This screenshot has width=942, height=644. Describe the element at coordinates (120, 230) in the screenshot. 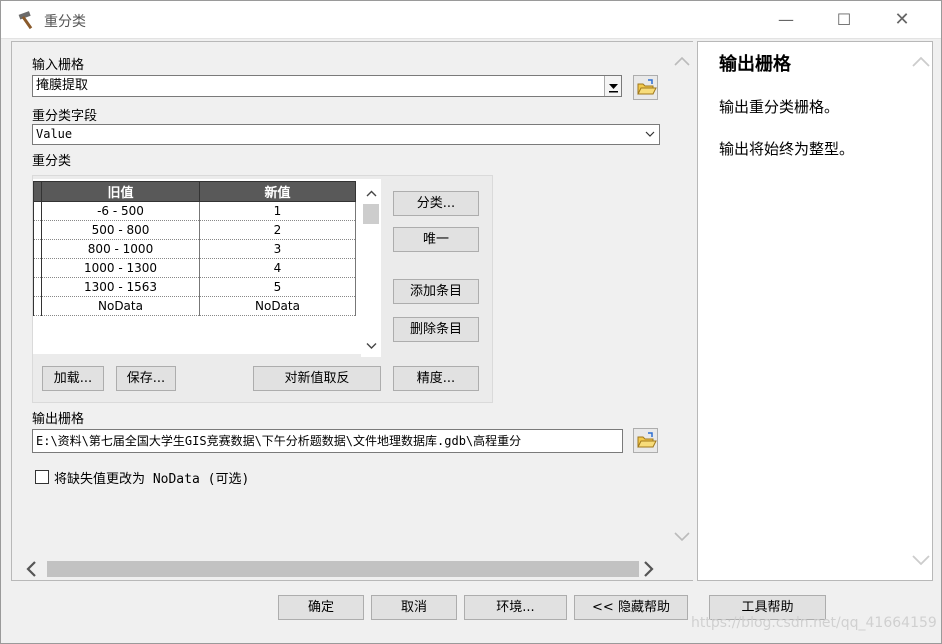

I see `old-value-cell: 500 - 800` at that location.